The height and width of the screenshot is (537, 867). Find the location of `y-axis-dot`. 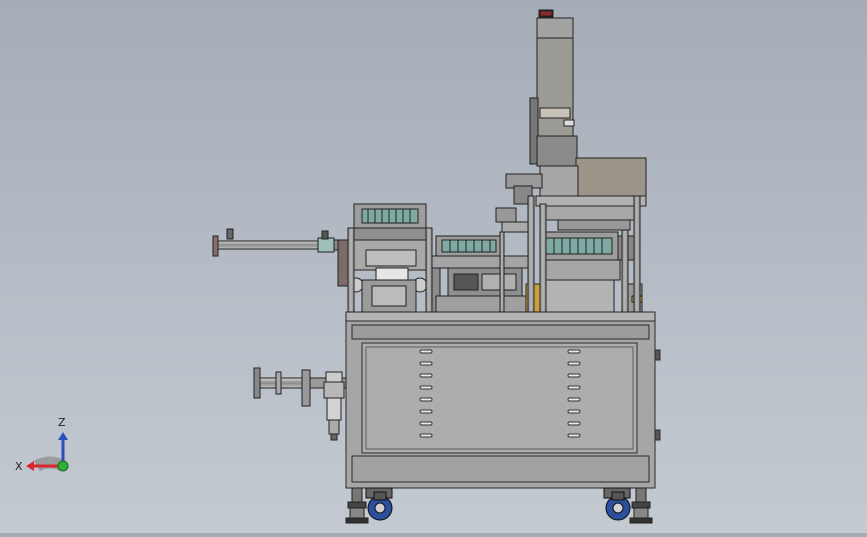

y-axis-dot is located at coordinates (63, 466).